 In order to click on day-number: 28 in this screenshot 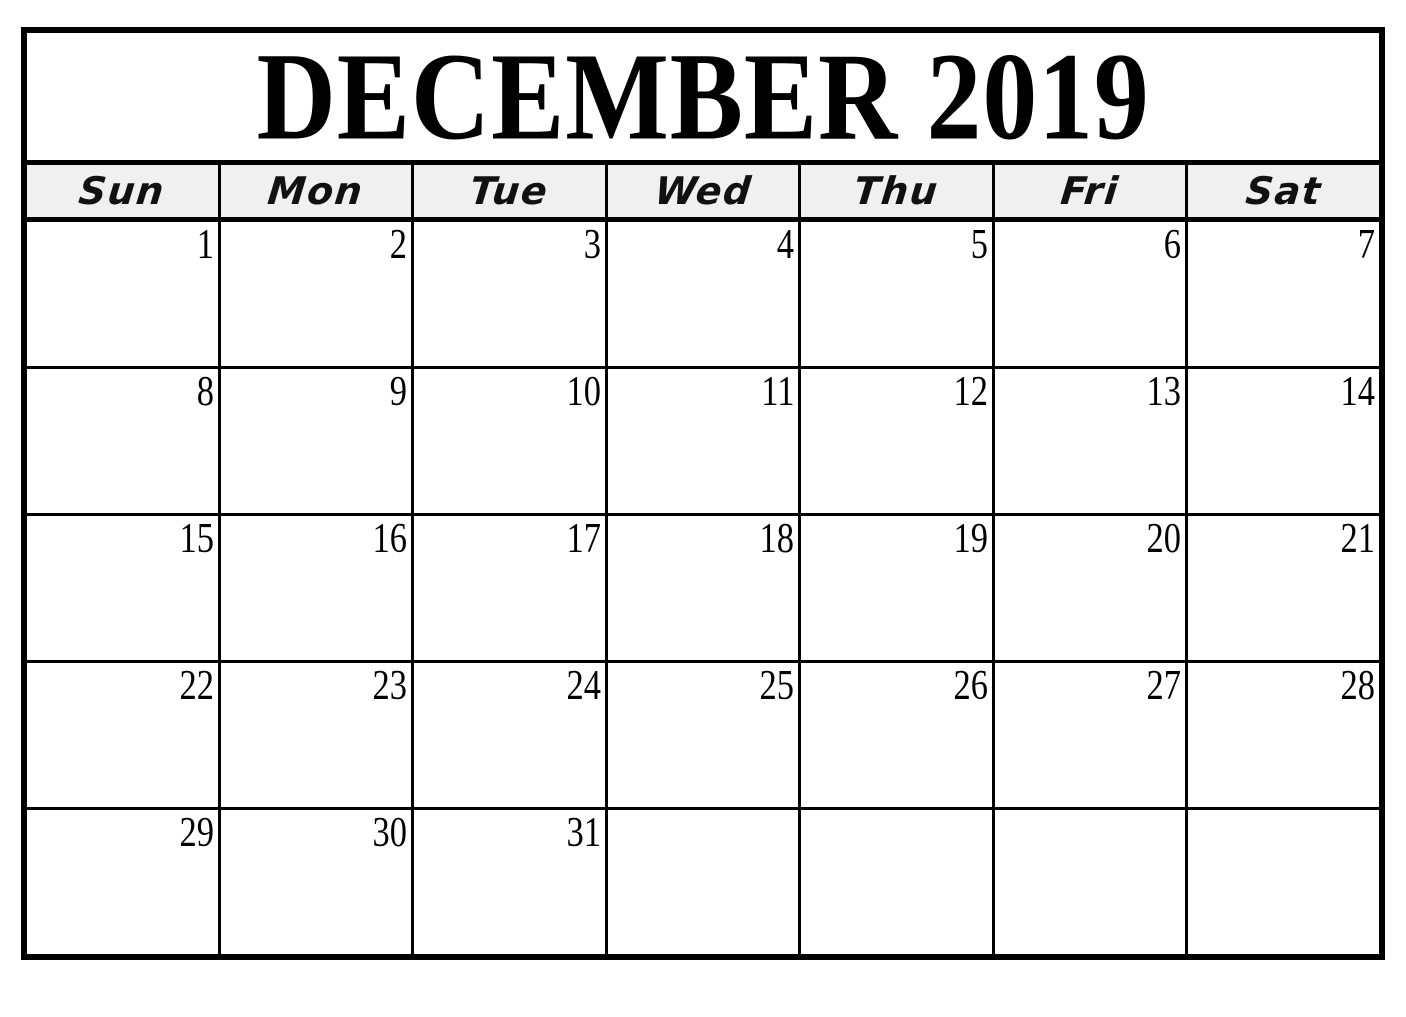, I will do `click(1358, 686)`.